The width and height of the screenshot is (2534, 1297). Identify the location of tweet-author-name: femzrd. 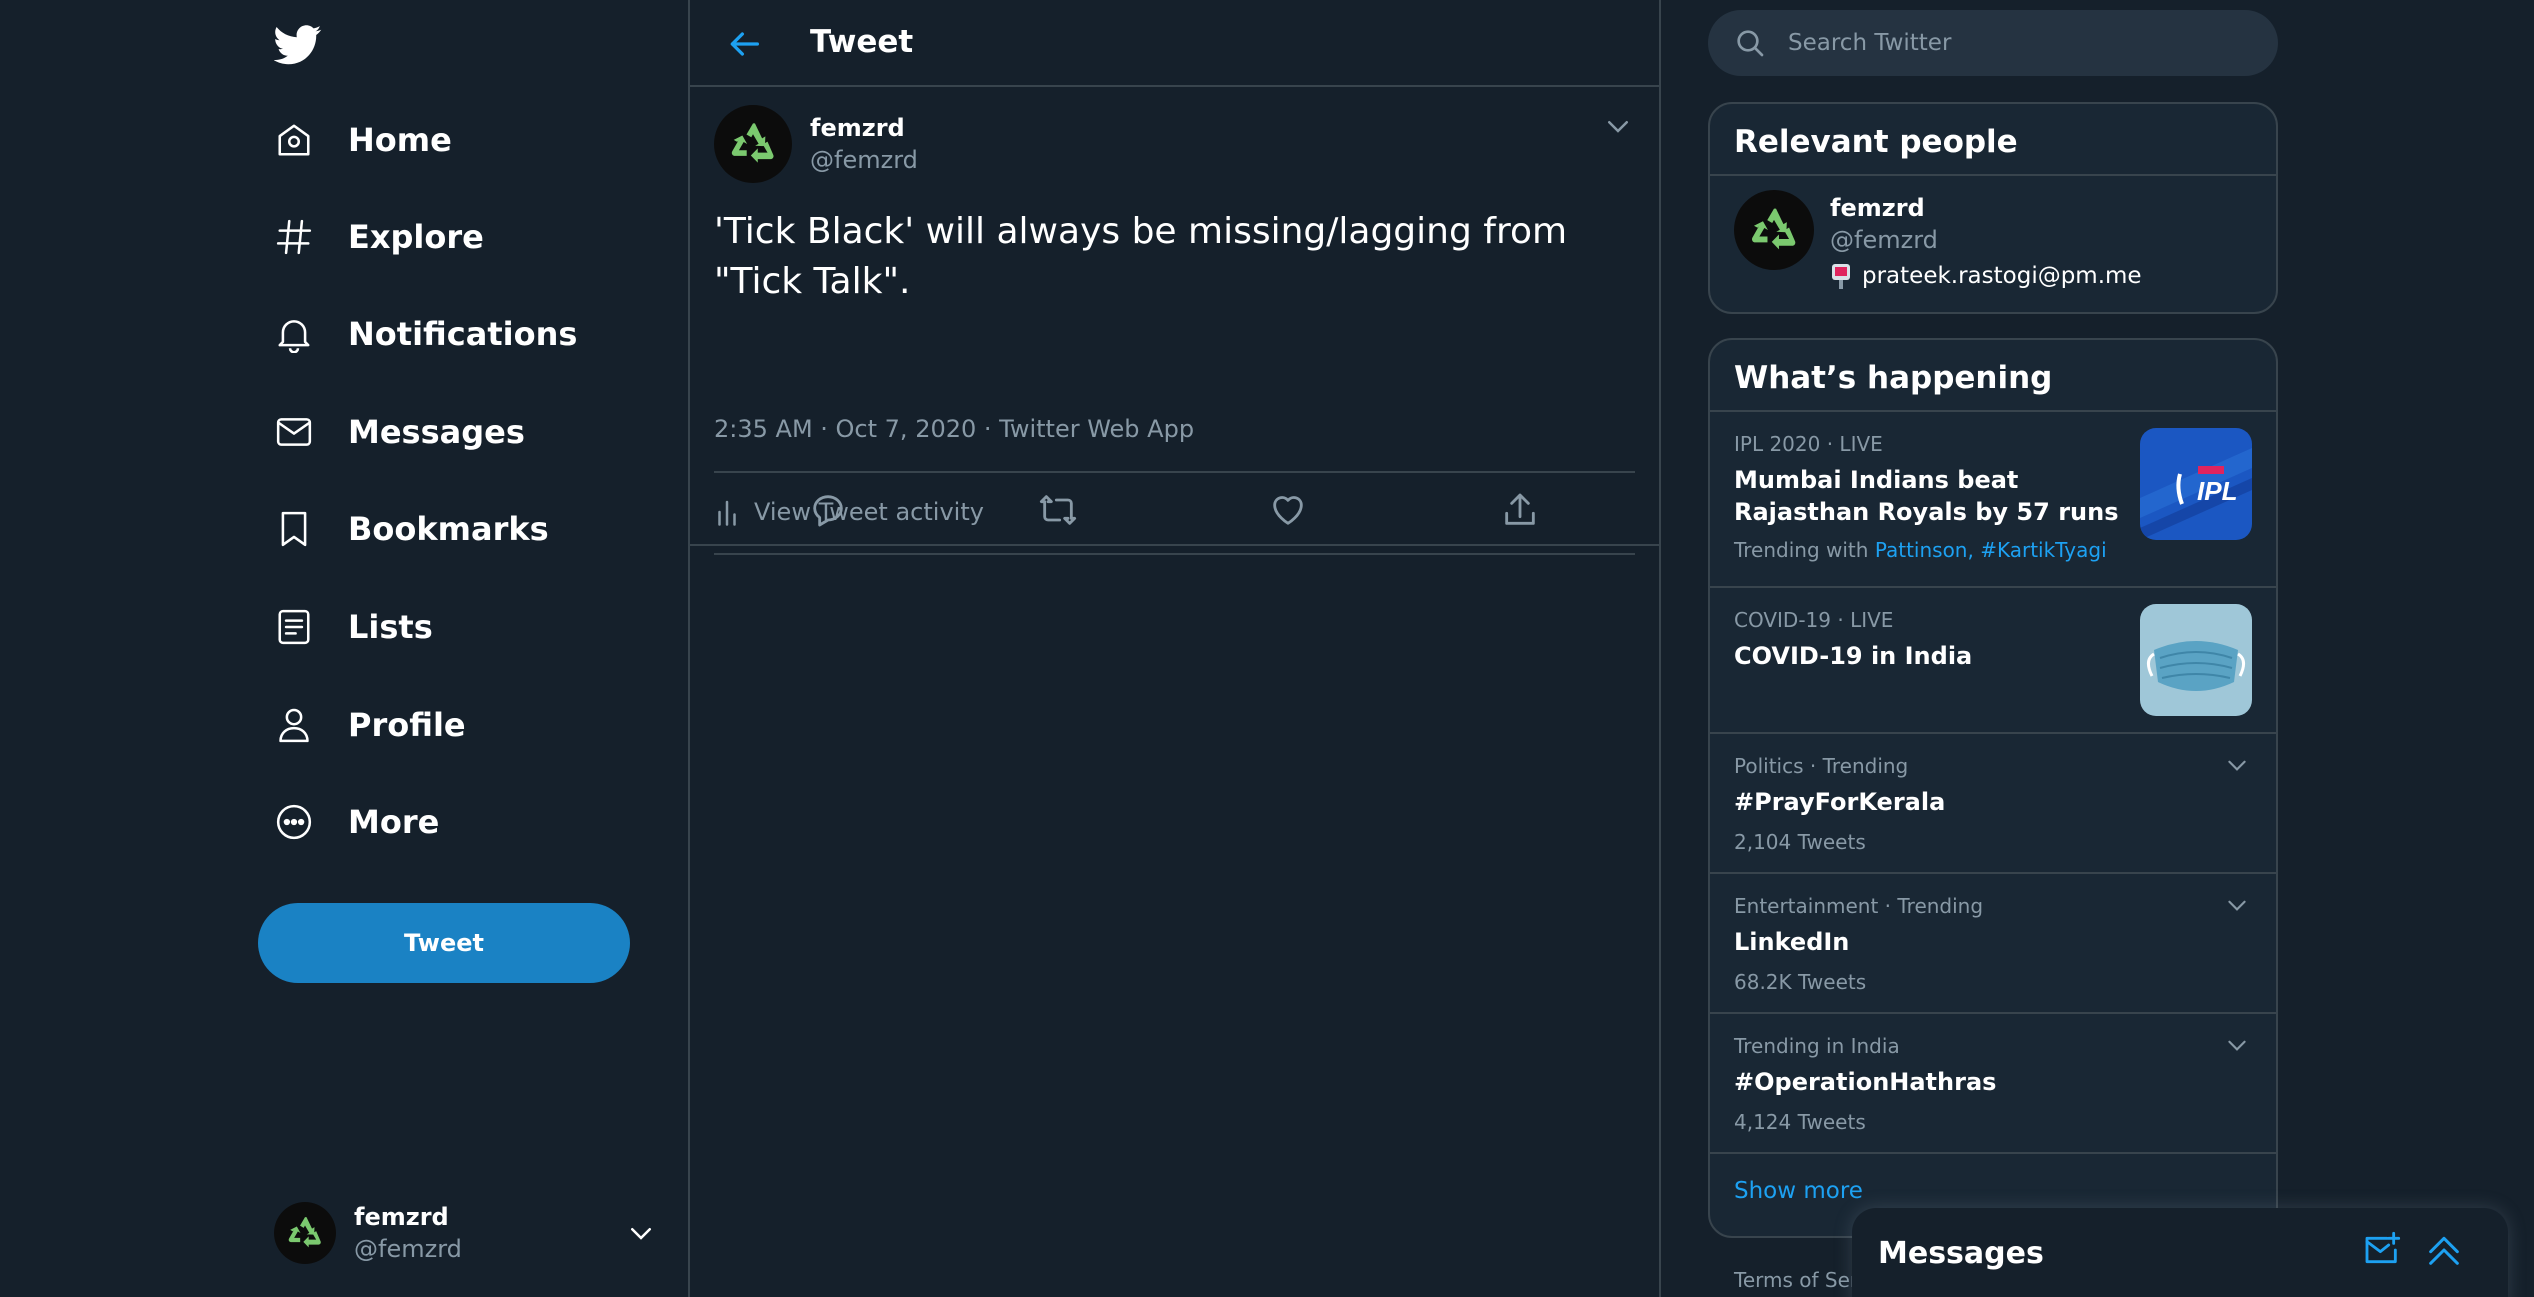
(864, 128).